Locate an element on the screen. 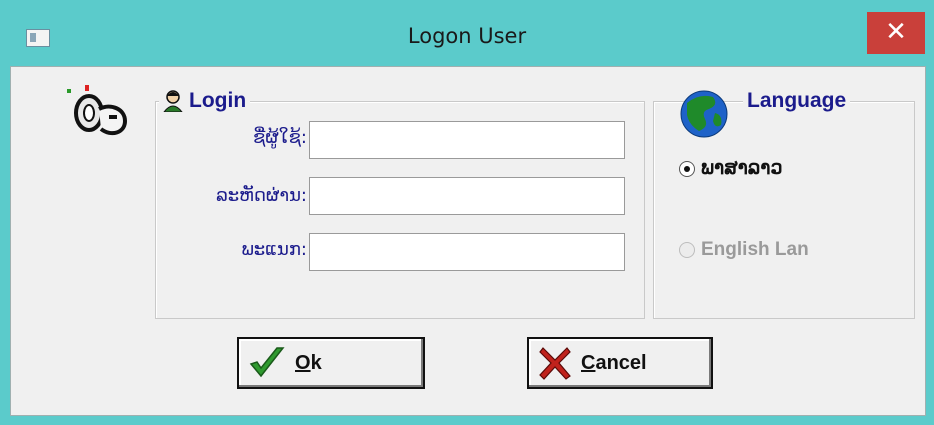  language-legend: Language is located at coordinates (797, 101).